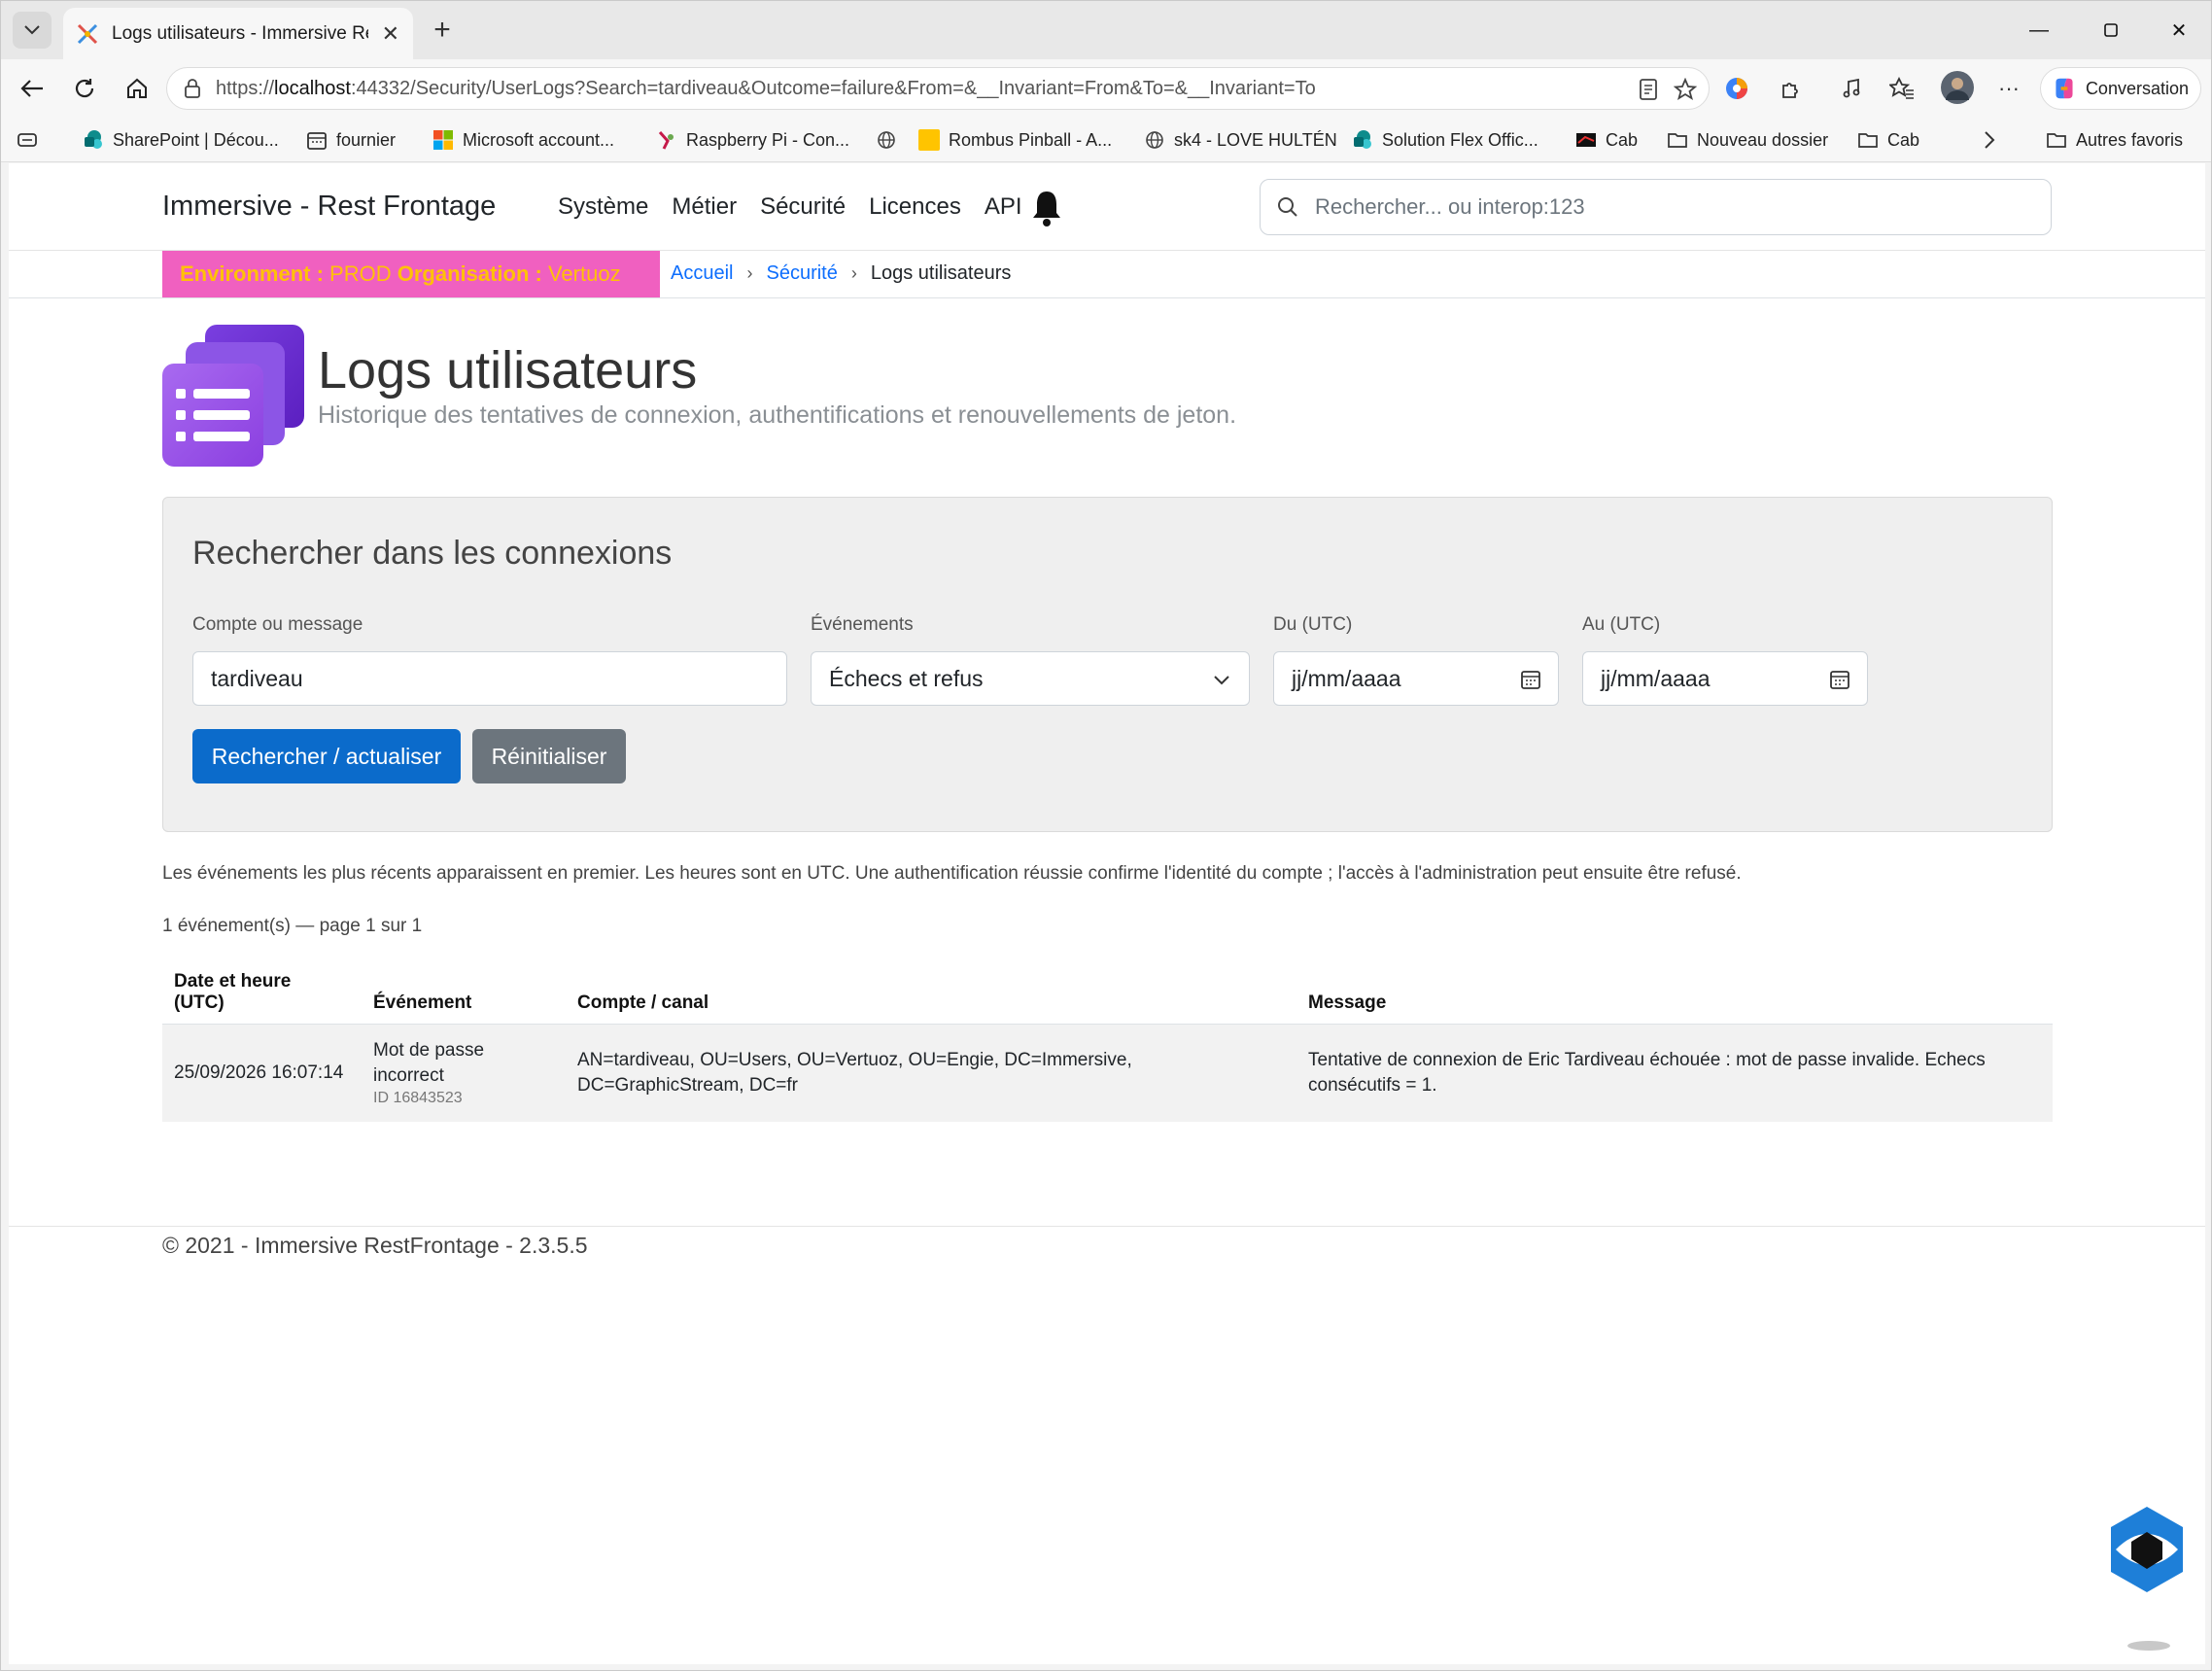 The image size is (2212, 1671). Describe the element at coordinates (329, 207) in the screenshot. I see `app-brand: Immersive - Rest Frontage` at that location.